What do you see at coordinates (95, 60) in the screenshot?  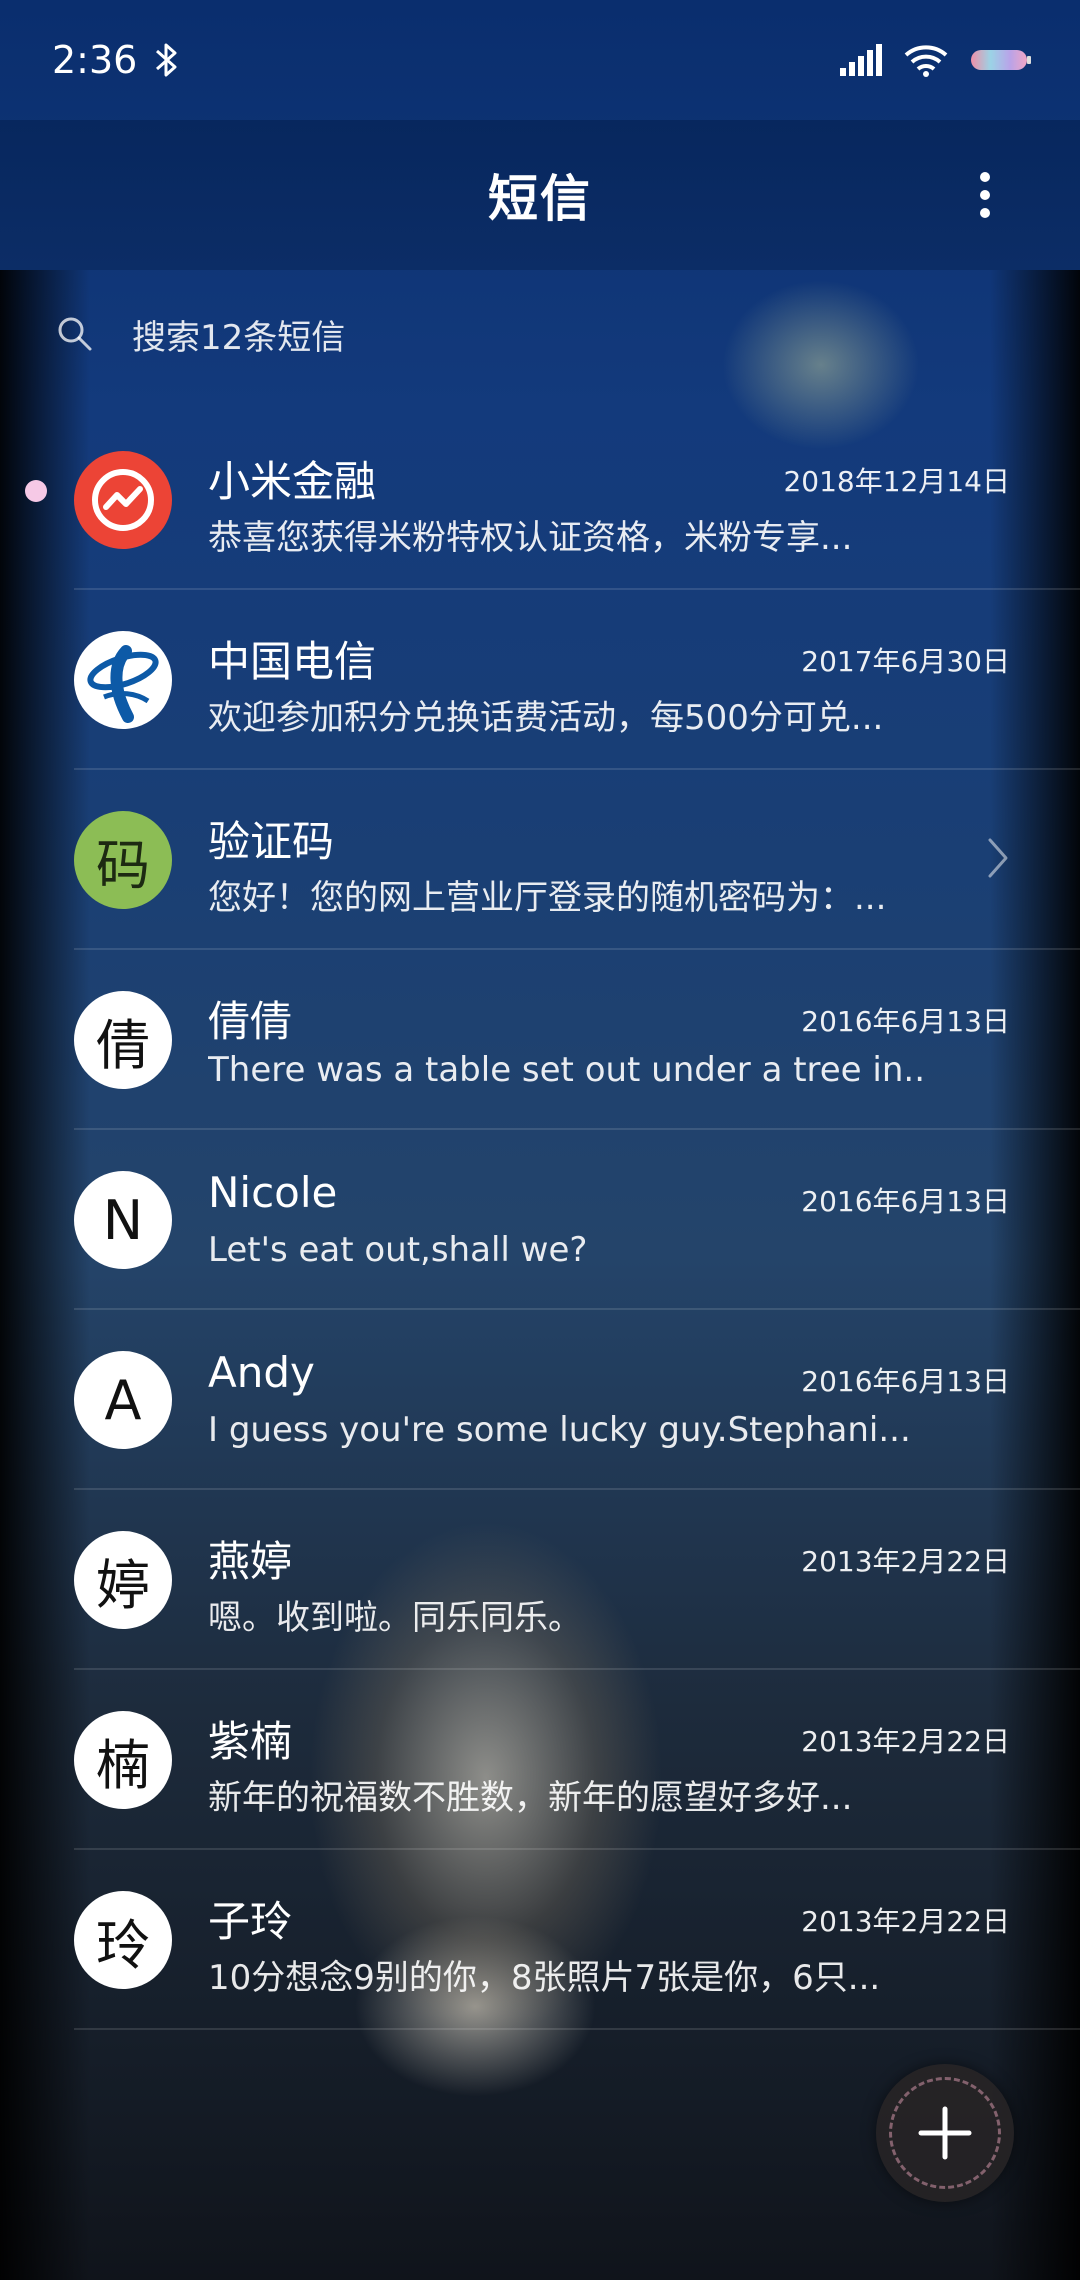 I see `status-time: 2:36` at bounding box center [95, 60].